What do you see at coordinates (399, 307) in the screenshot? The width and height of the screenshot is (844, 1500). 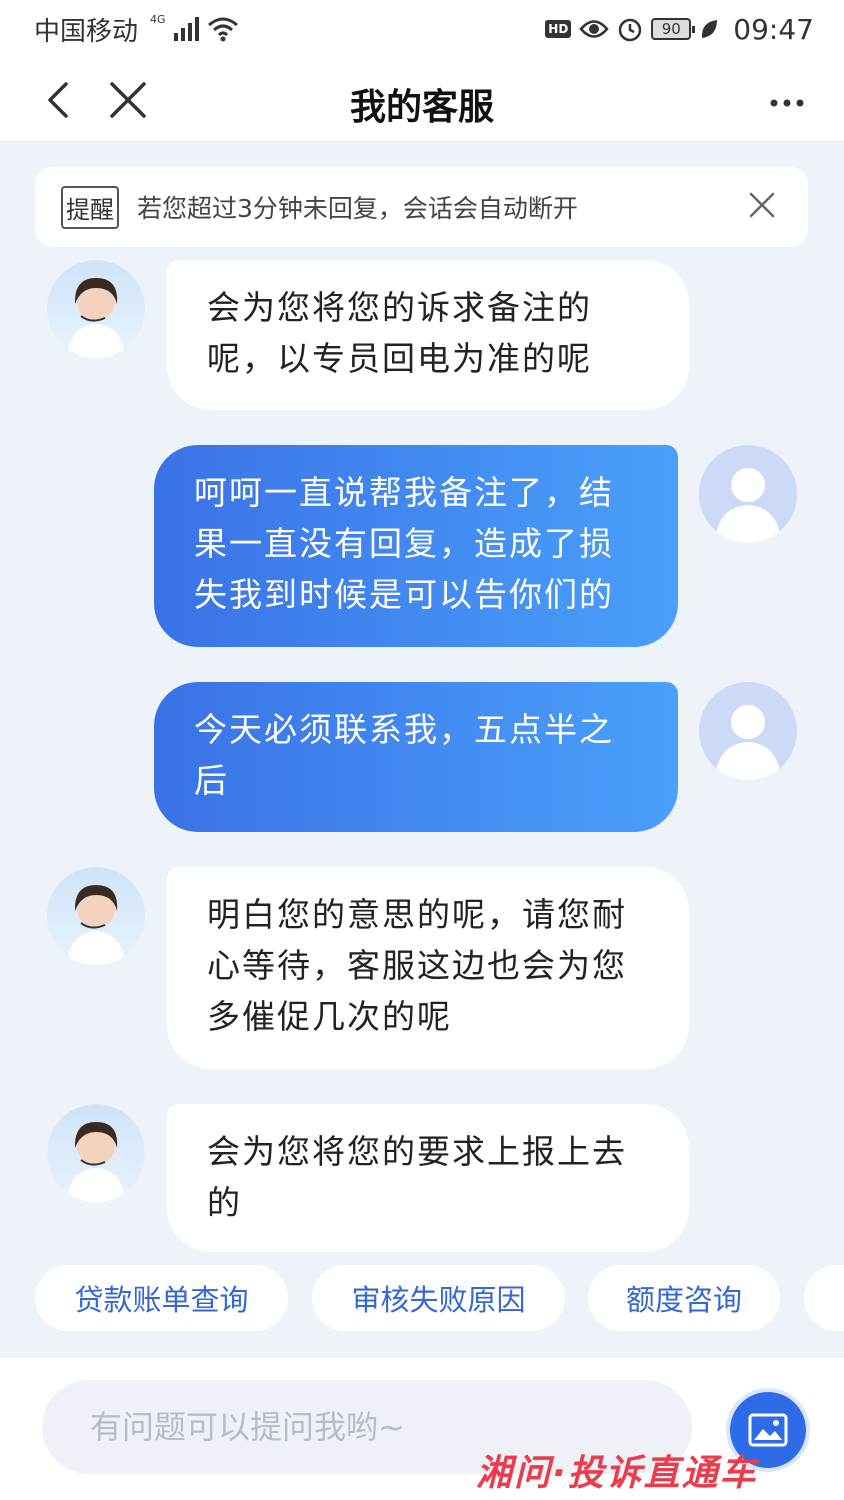 I see `message-line: 会为您将您的诉求备注的` at bounding box center [399, 307].